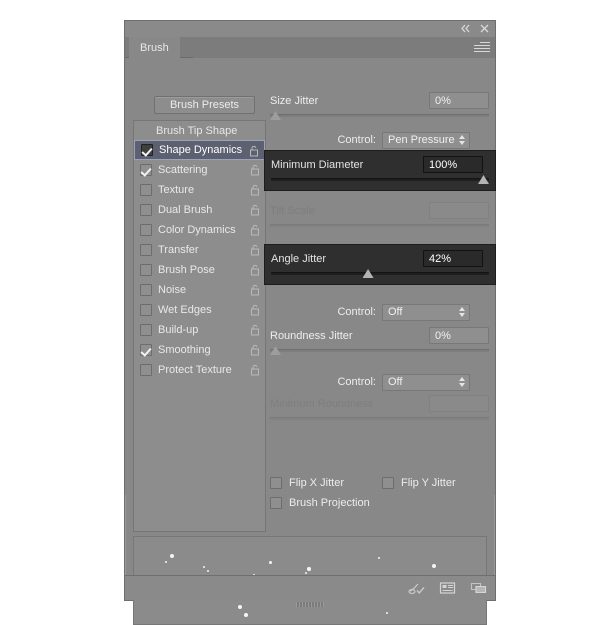  I want to click on brush-projection-checkbox: Brush Projection, so click(379, 503).